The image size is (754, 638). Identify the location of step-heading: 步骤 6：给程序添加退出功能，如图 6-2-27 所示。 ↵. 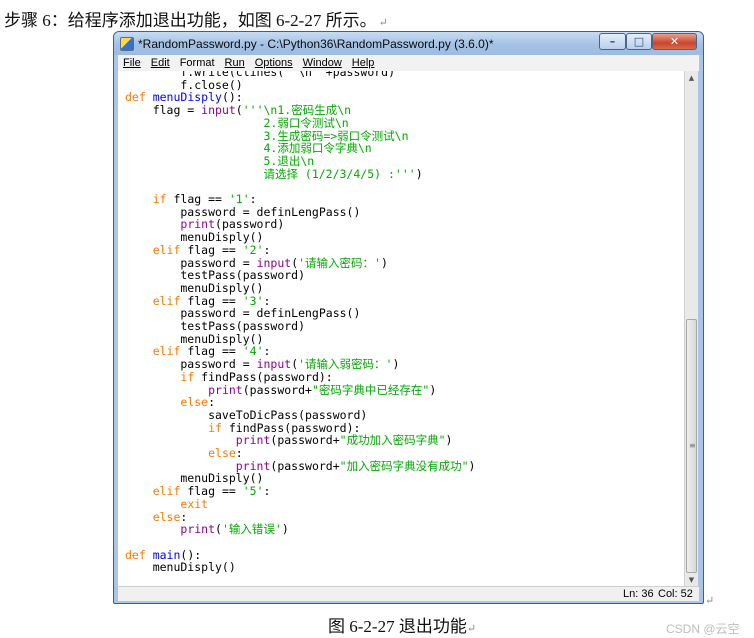
(196, 18).